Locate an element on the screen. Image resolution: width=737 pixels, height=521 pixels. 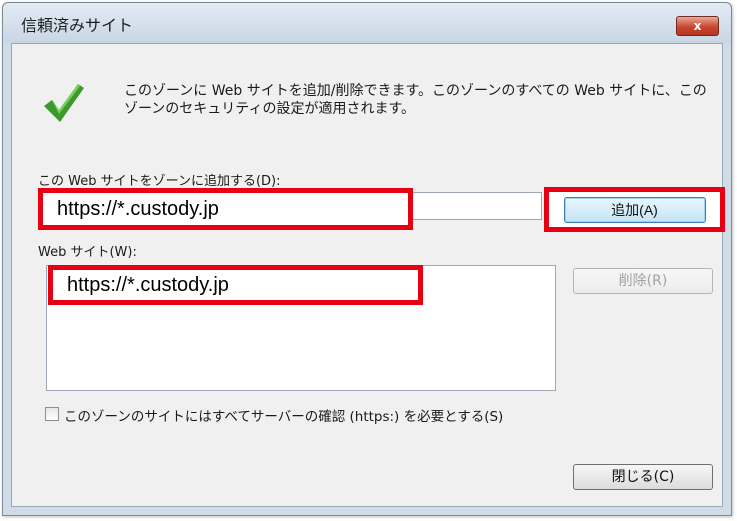
close-button: 閉じる(C) is located at coordinates (643, 477).